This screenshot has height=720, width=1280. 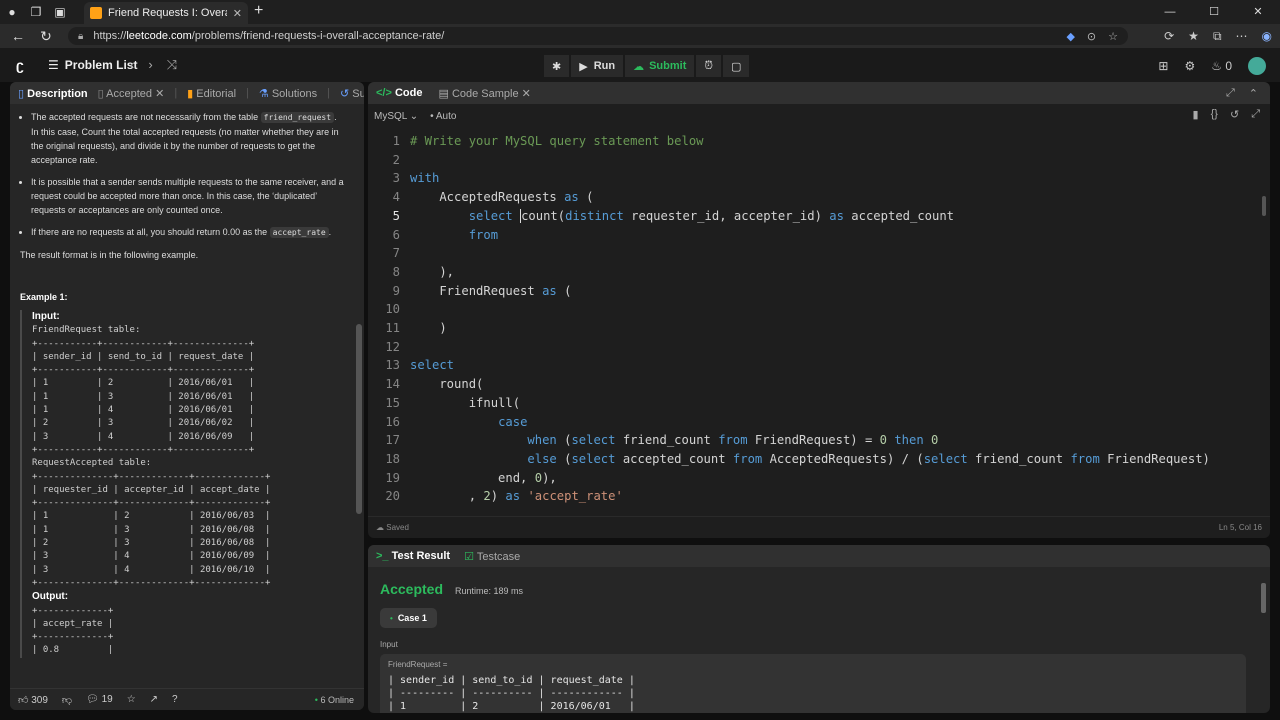 What do you see at coordinates (492, 556) in the screenshot?
I see `tab-testcase: ☑ Testcase` at bounding box center [492, 556].